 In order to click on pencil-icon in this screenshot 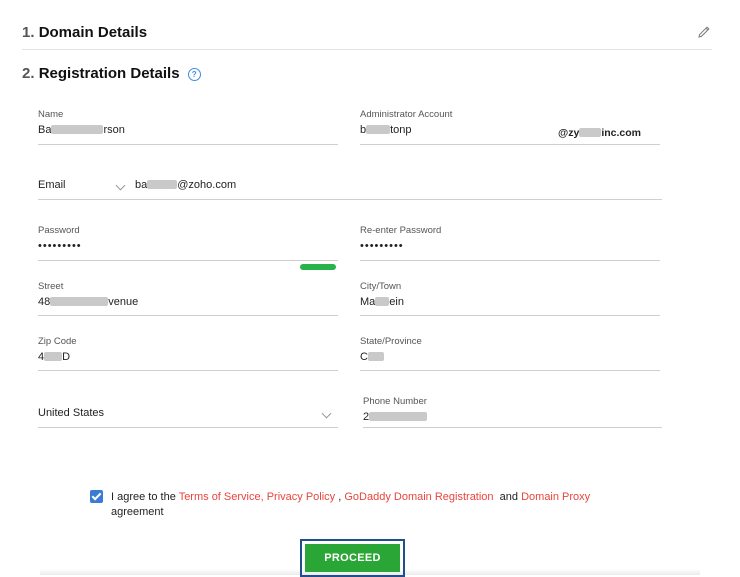, I will do `click(704, 32)`.